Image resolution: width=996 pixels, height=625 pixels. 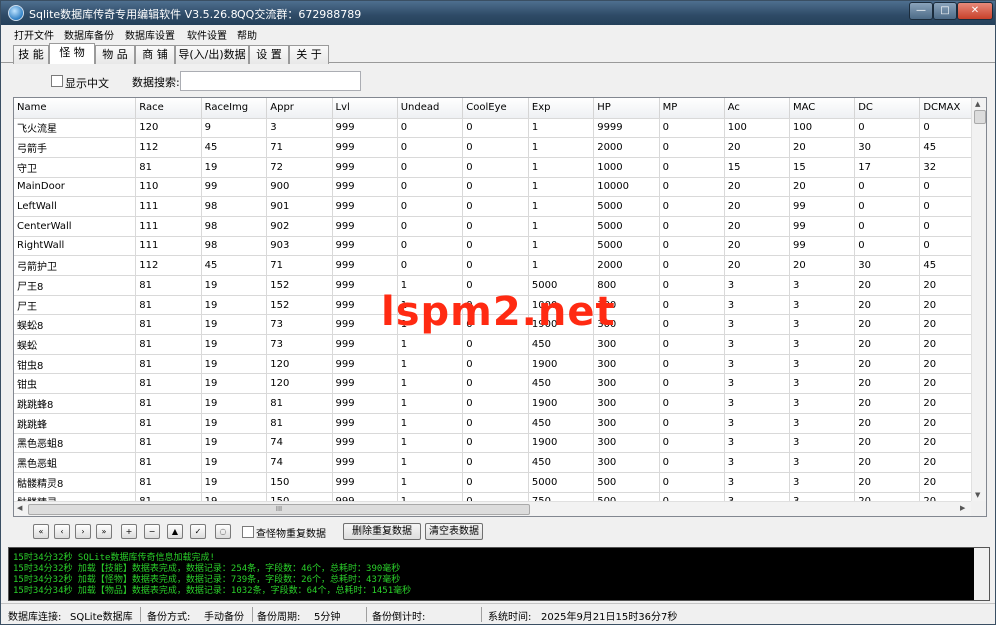 What do you see at coordinates (299, 462) in the screenshot?
I see `table-cell: 74` at bounding box center [299, 462].